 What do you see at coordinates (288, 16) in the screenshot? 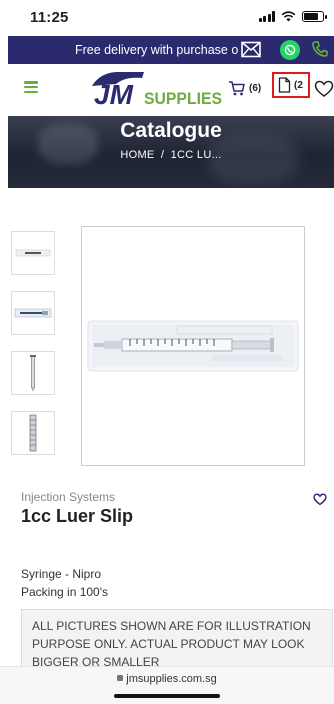
I see `wifi-icon` at bounding box center [288, 16].